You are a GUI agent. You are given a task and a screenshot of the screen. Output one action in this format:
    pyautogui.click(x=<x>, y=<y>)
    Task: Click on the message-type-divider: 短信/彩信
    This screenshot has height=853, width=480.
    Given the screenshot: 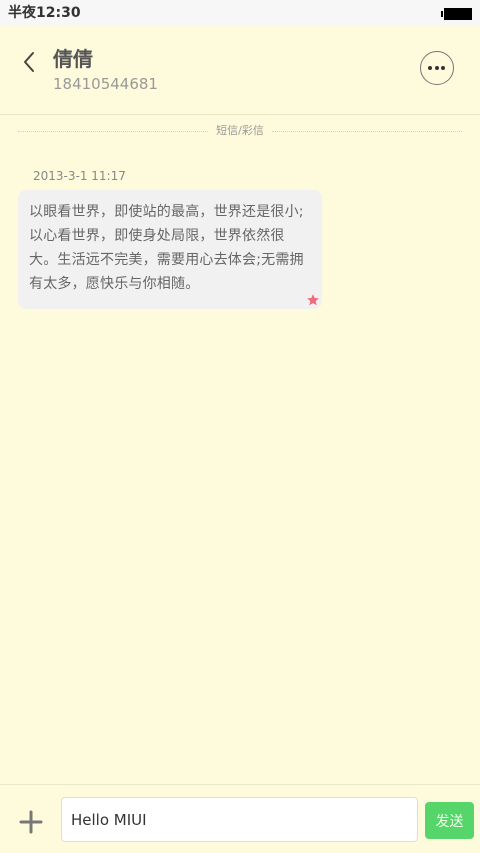 What is the action you would take?
    pyautogui.click(x=240, y=131)
    